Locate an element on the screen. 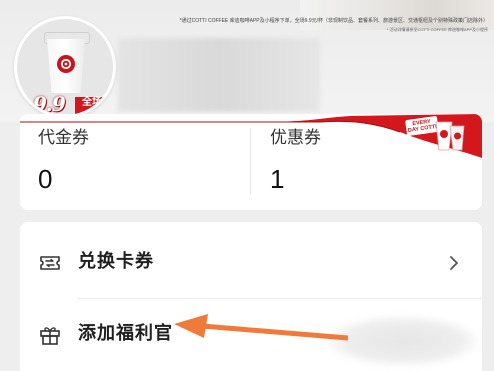  gift-icon is located at coordinates (50, 336).